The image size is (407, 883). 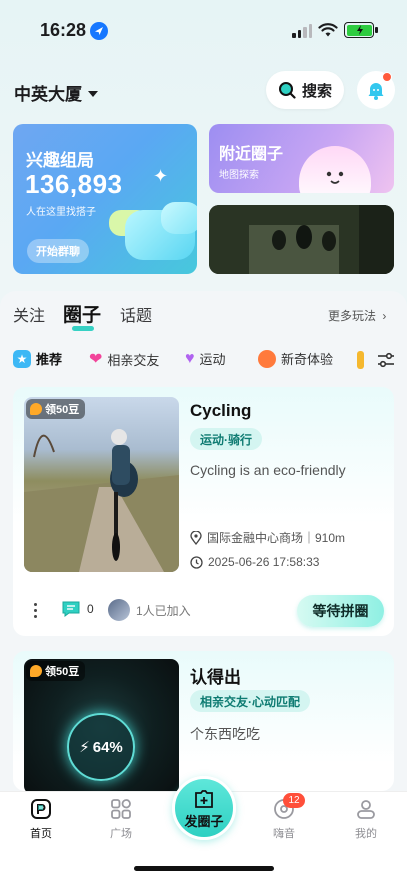 I want to click on cellular-signal-icon, so click(x=302, y=31).